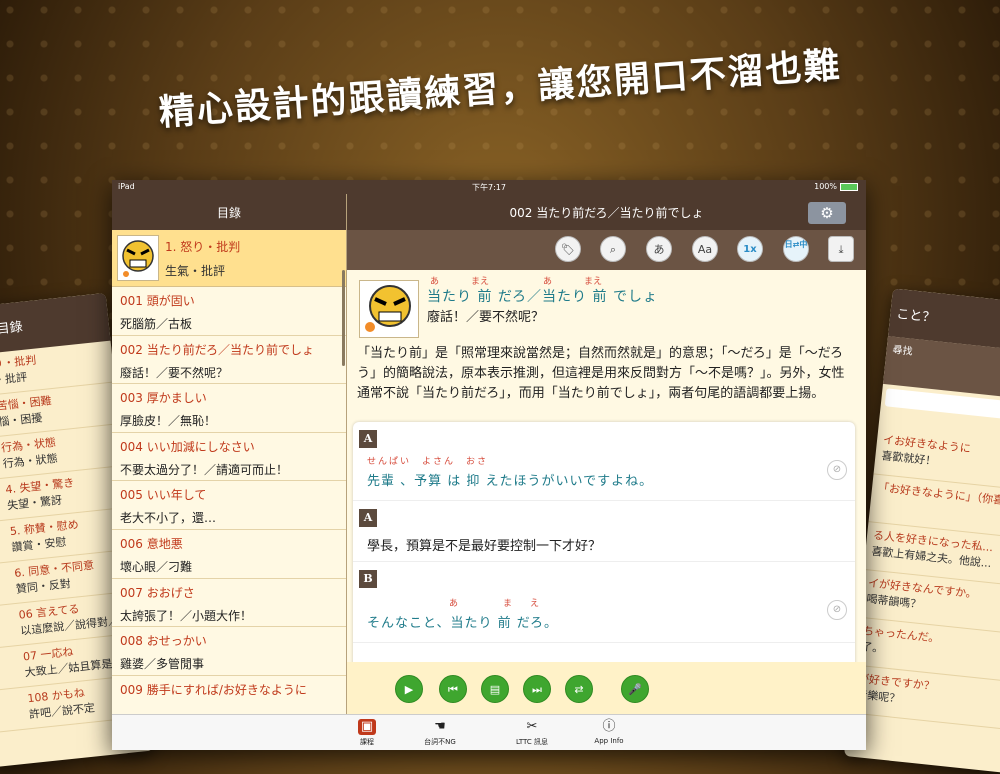  Describe the element at coordinates (203, 247) in the screenshot. I see `chapter-title: 1. 怒り・批判` at that location.